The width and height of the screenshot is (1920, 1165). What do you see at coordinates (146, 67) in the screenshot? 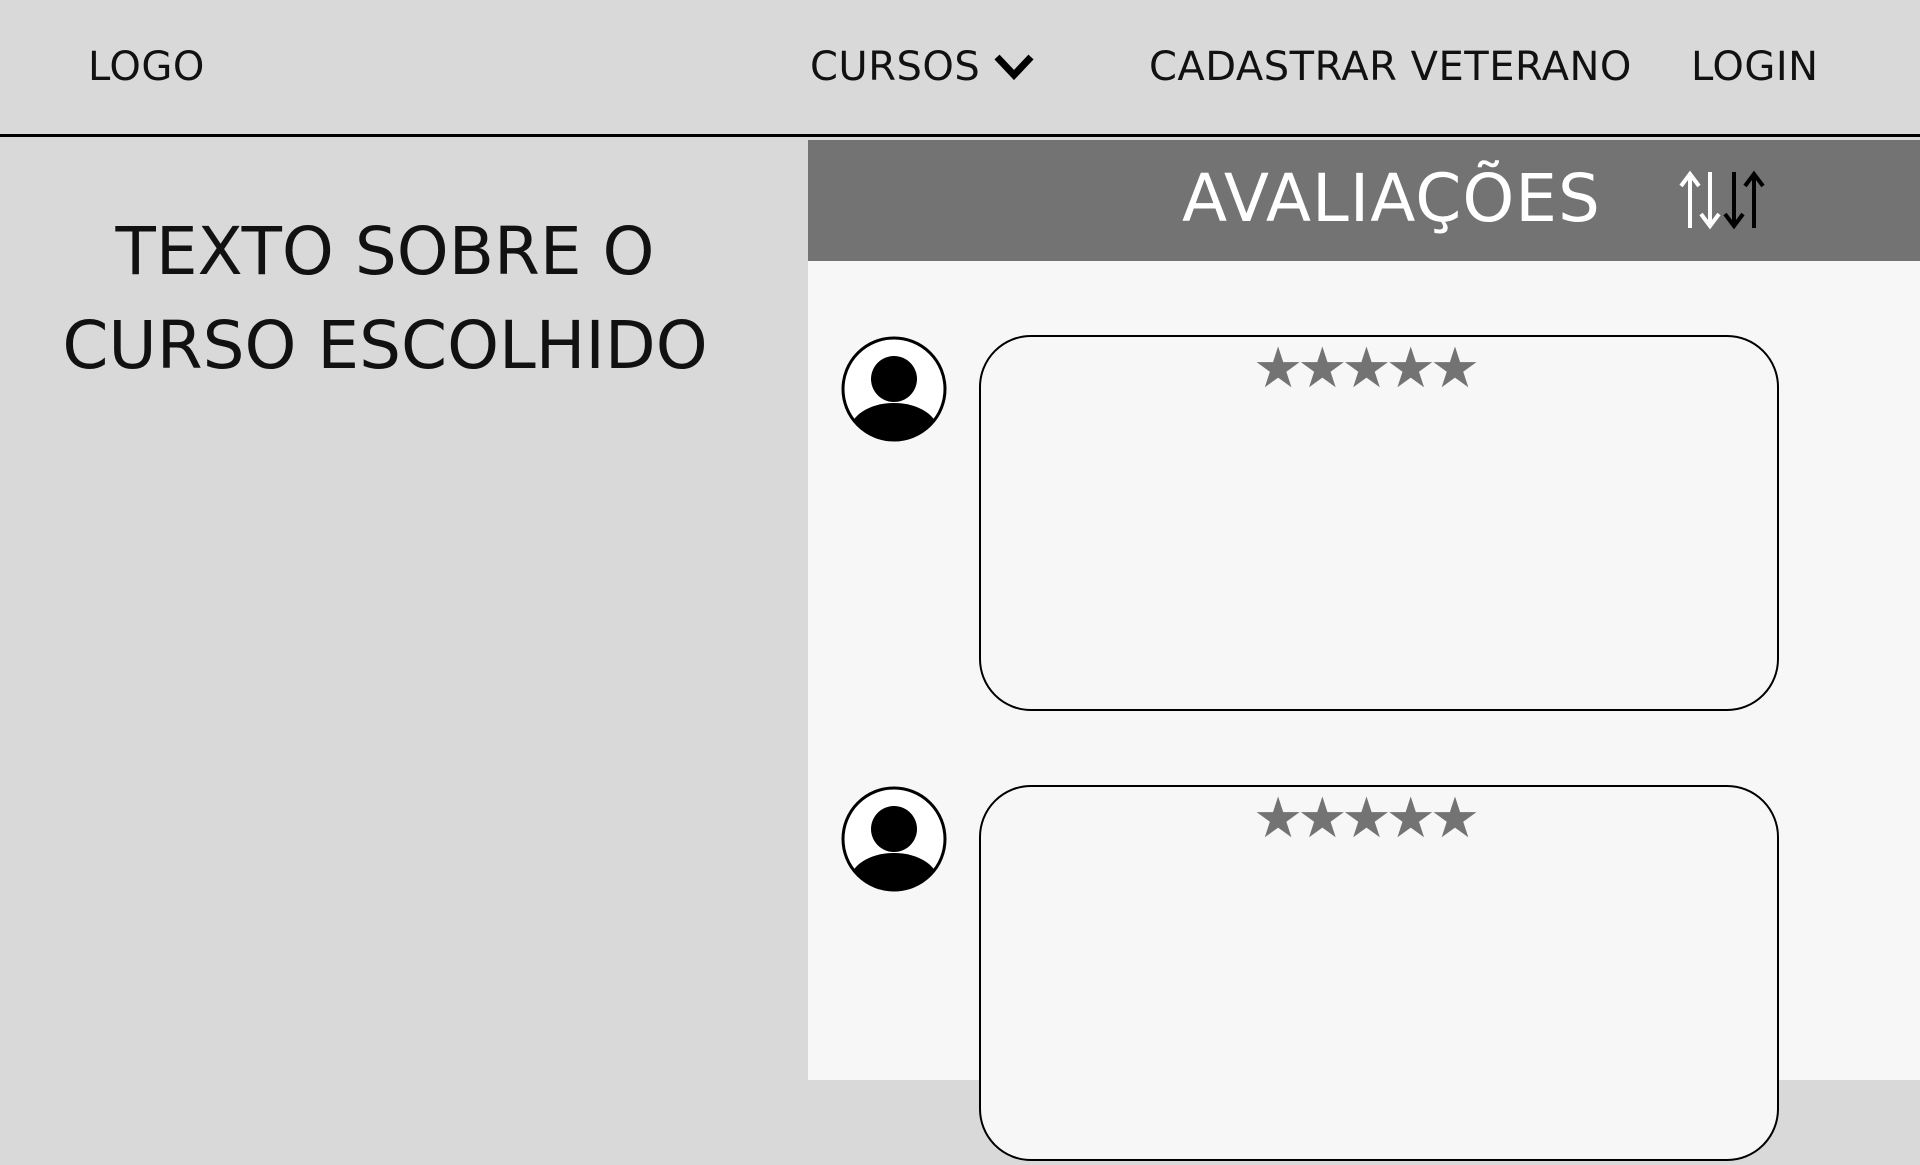
I see `logo: LOGO` at bounding box center [146, 67].